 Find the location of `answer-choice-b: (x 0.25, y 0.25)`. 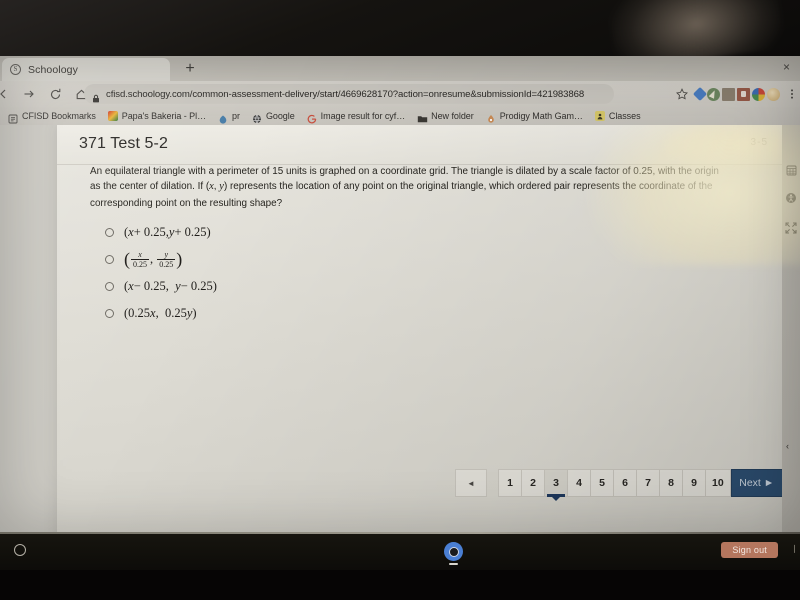

answer-choice-b: (x 0.25, y 0.25) is located at coordinates (161, 259).